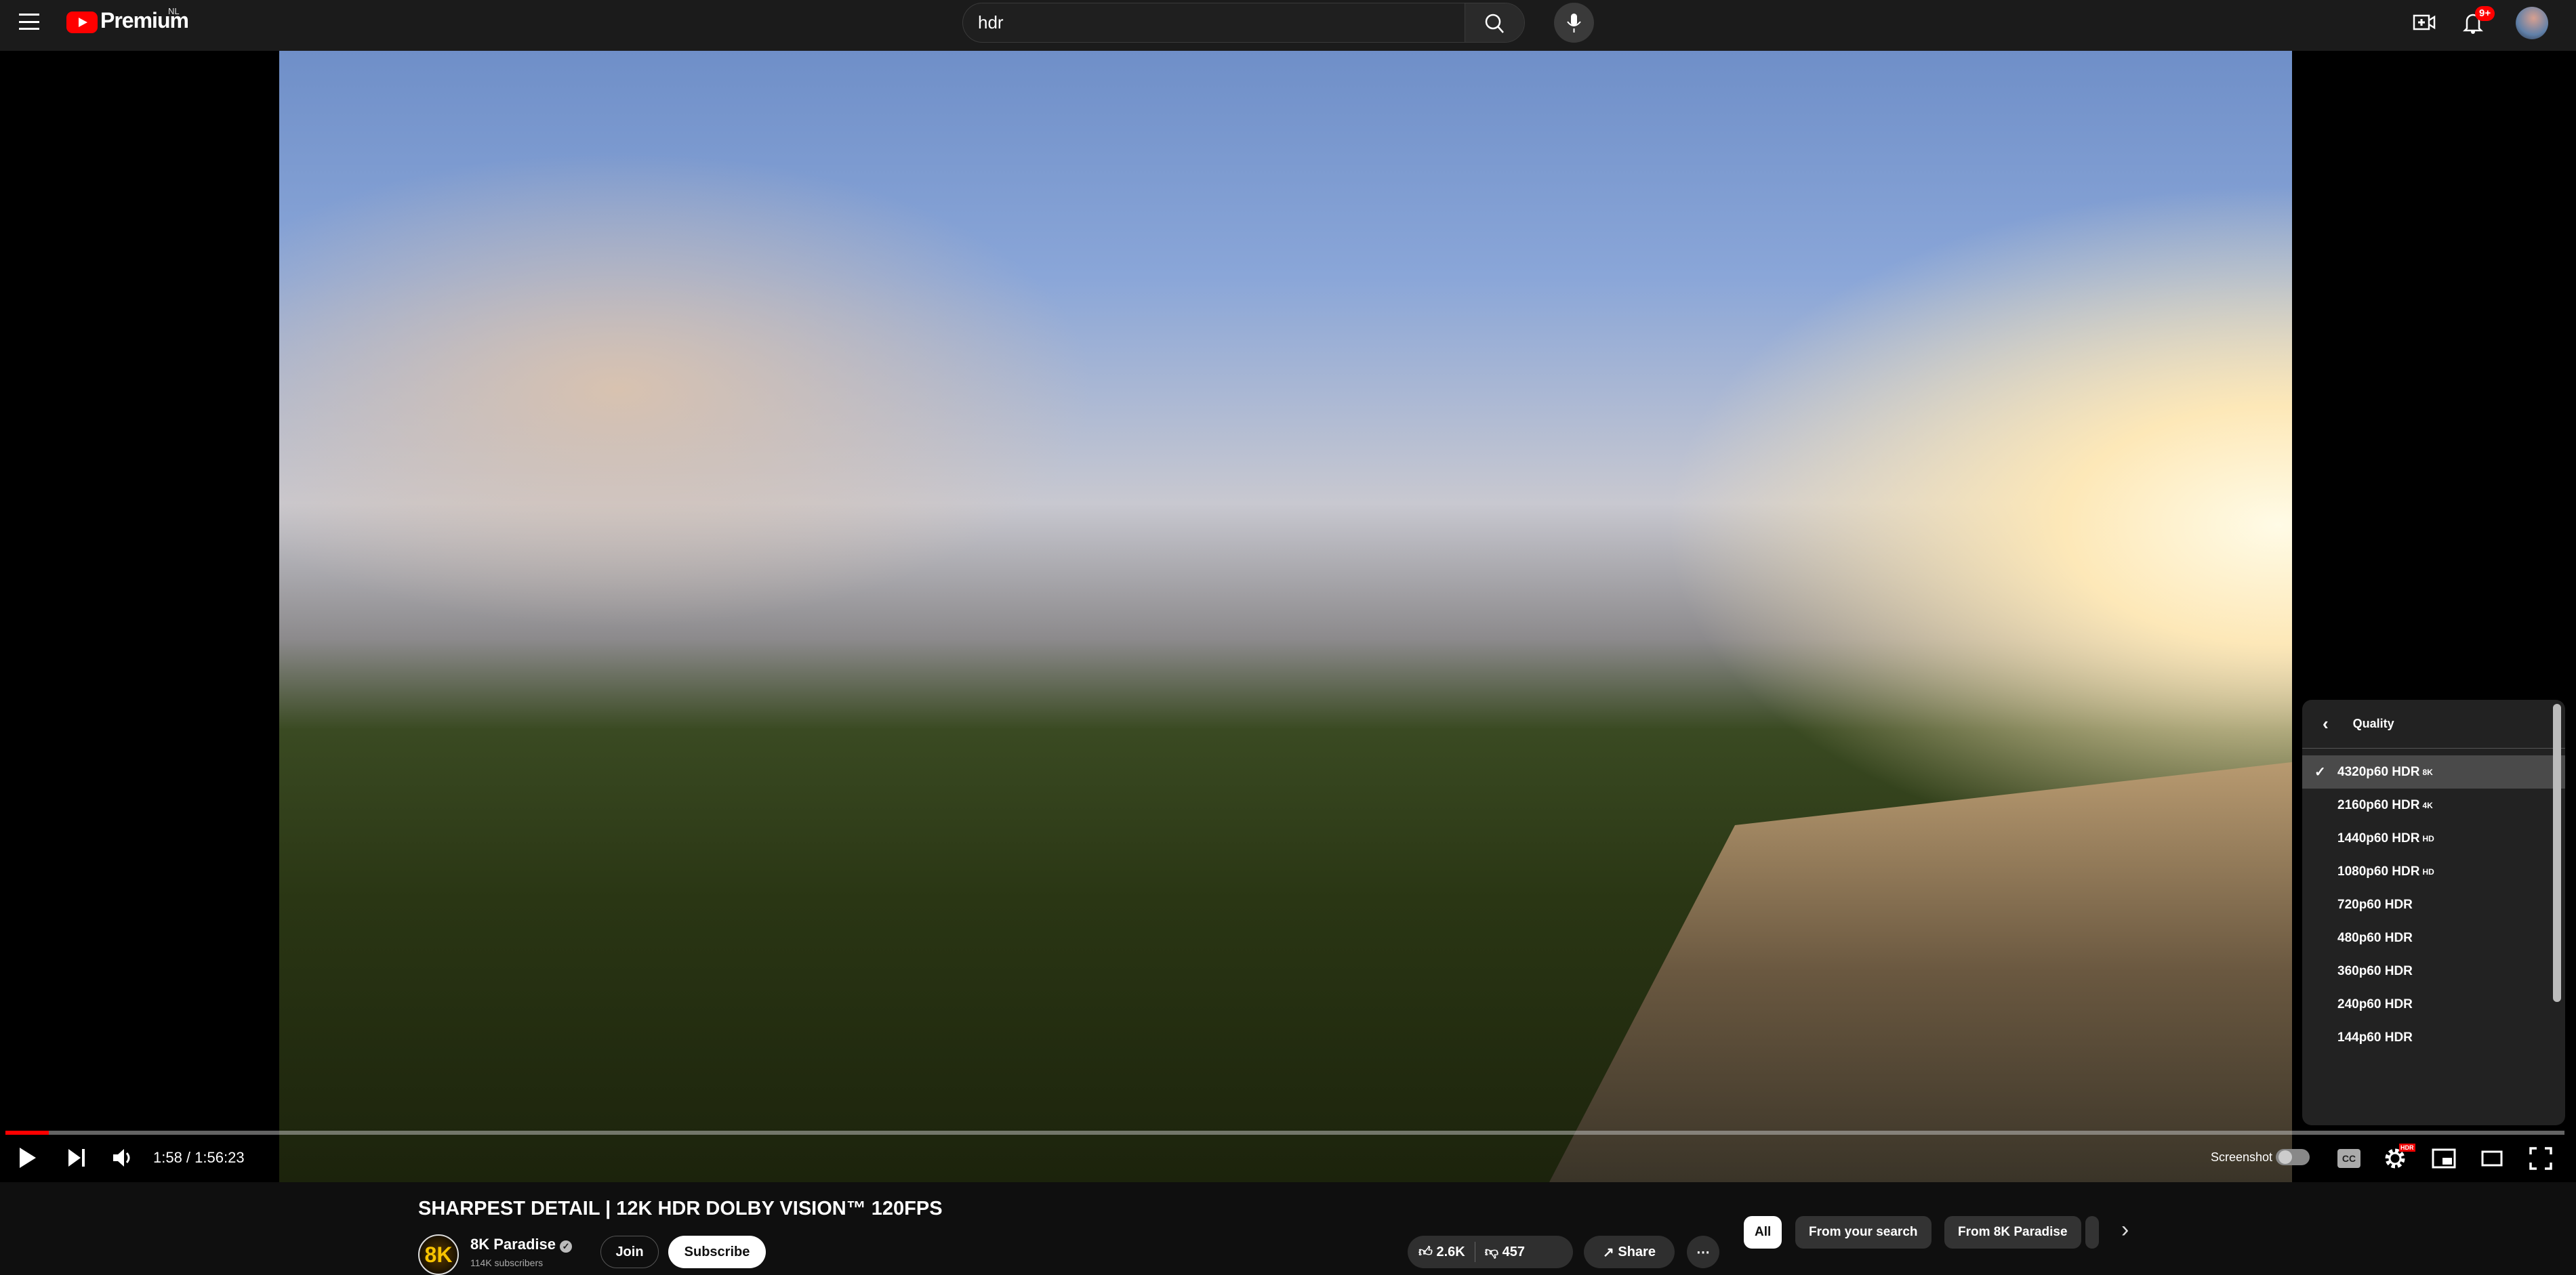 The image size is (2576, 1275). What do you see at coordinates (2433, 1005) in the screenshot?
I see `quality-option: 240p60 HDR` at bounding box center [2433, 1005].